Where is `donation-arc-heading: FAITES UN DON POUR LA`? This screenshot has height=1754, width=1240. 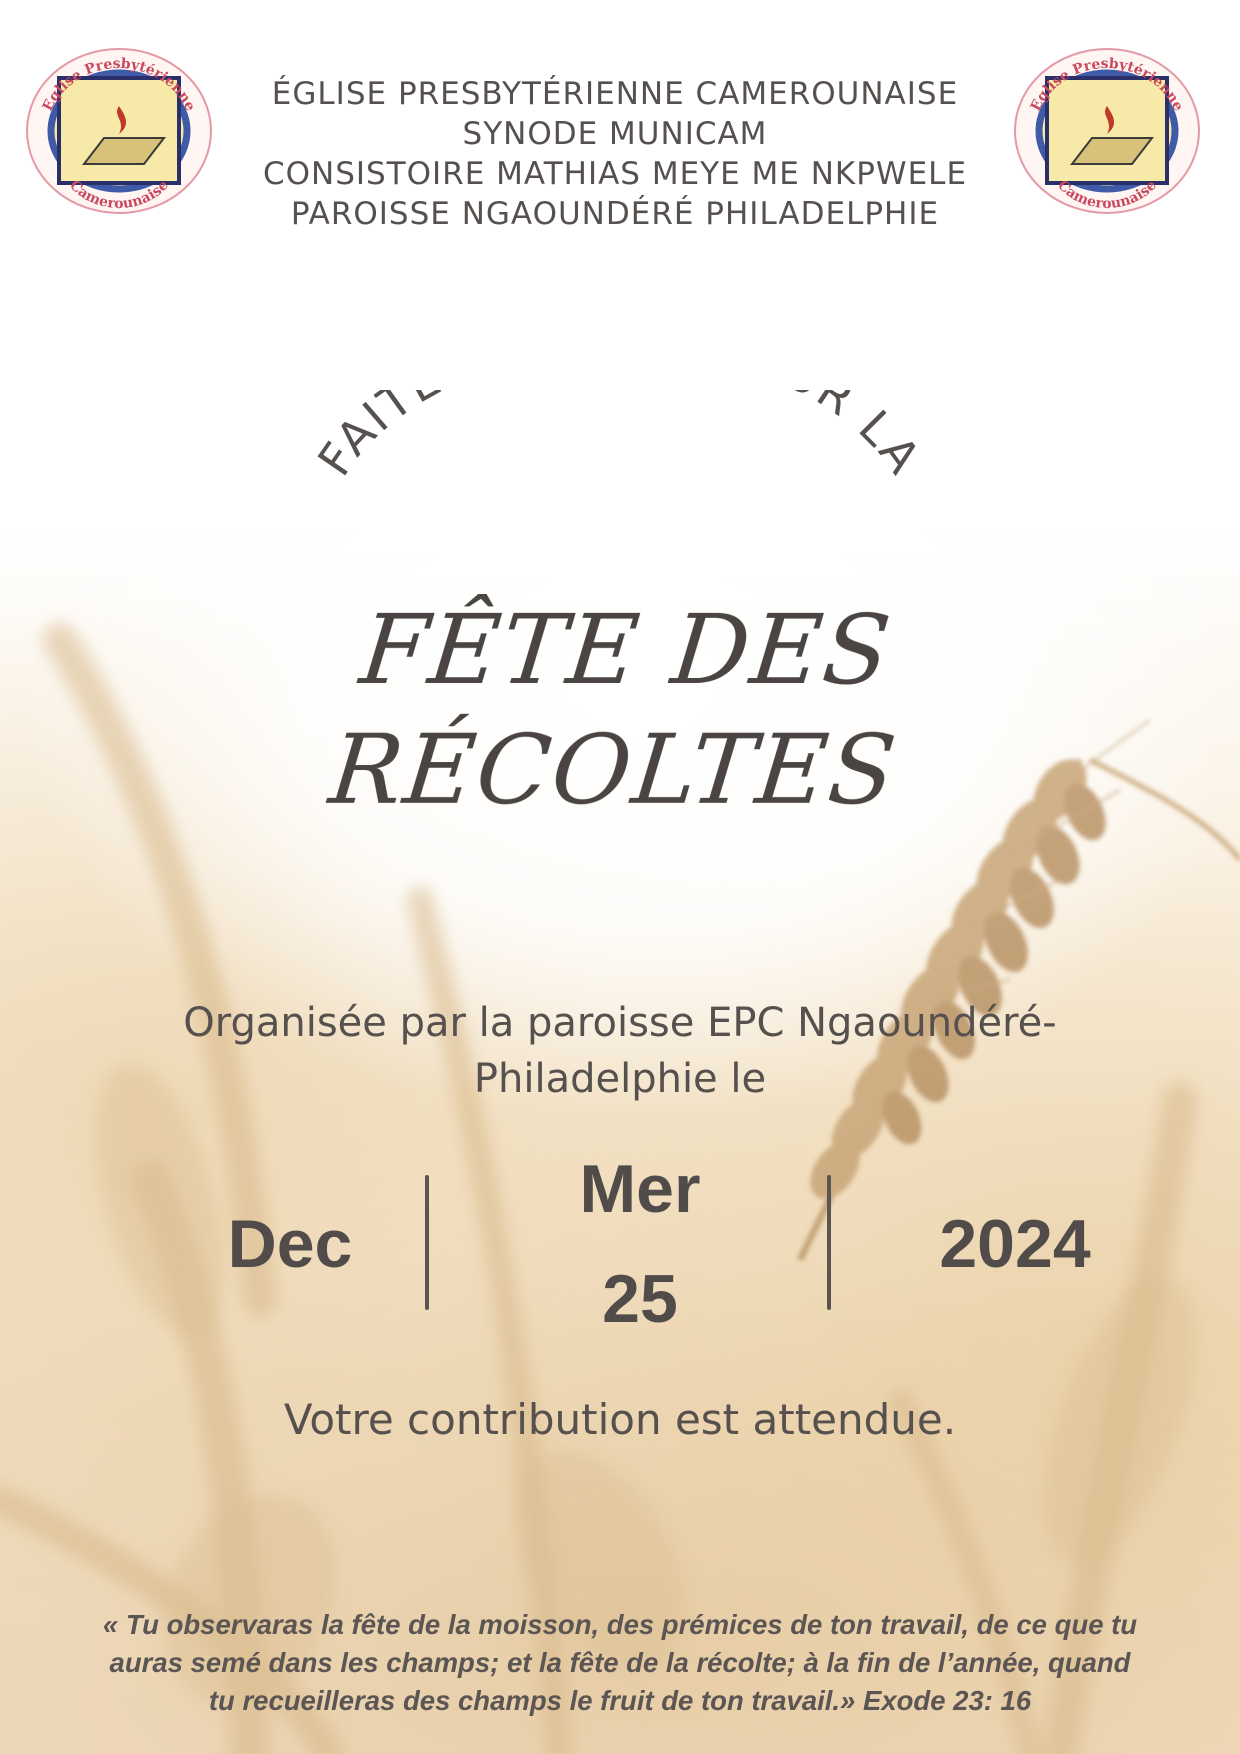
donation-arc-heading: FAITES UN DON POUR LA is located at coordinates (619, 437).